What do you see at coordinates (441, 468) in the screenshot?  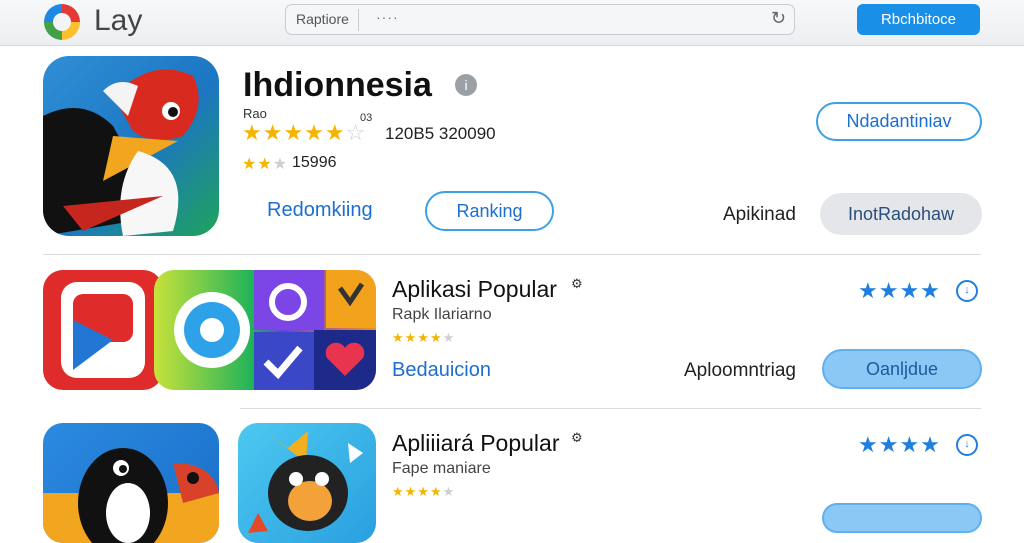 I see `row2-subtitle: Fape maniare` at bounding box center [441, 468].